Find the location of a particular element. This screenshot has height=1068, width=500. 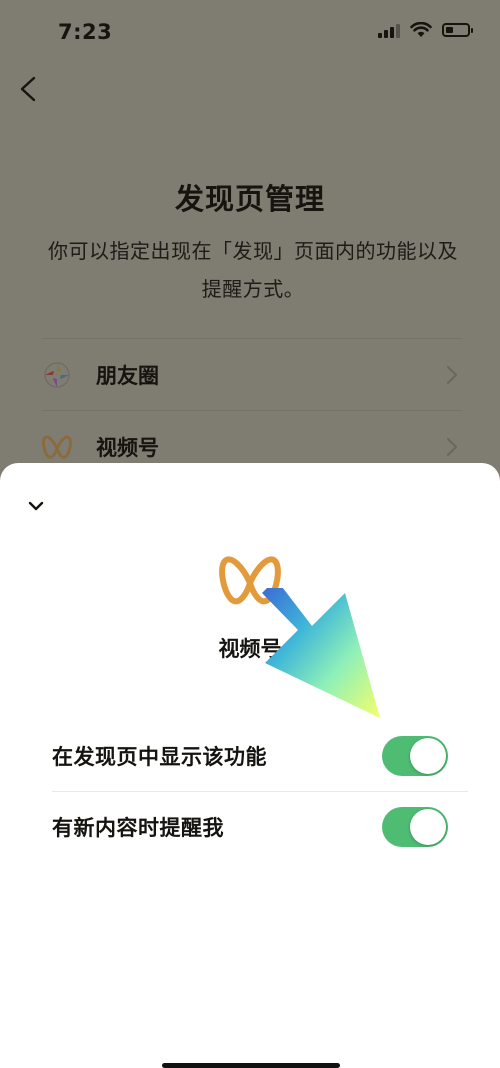

chevron-down-icon is located at coordinates (36, 506).